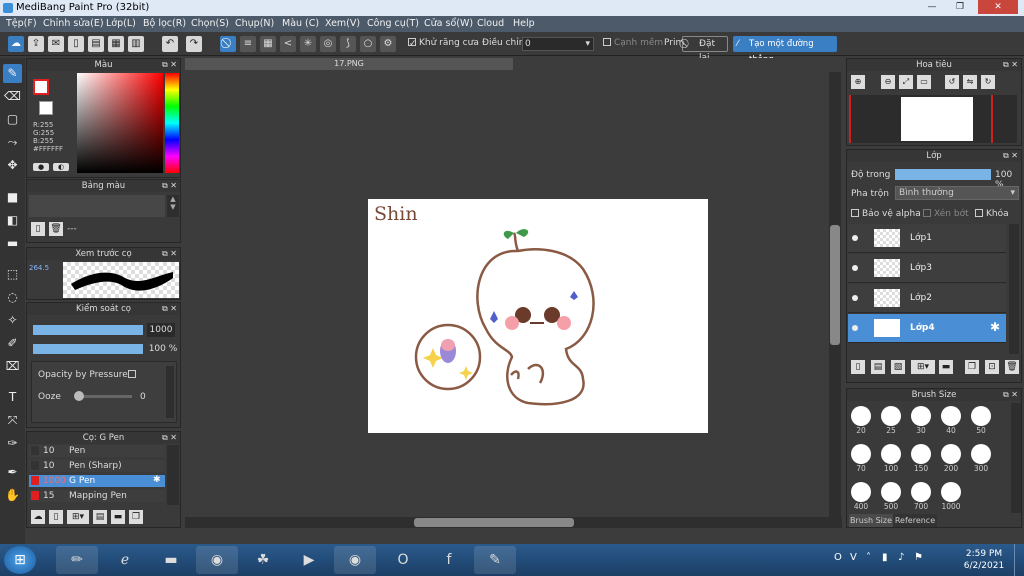 The height and width of the screenshot is (576, 1024). What do you see at coordinates (120, 123) in the screenshot?
I see `saturation-value-picker` at bounding box center [120, 123].